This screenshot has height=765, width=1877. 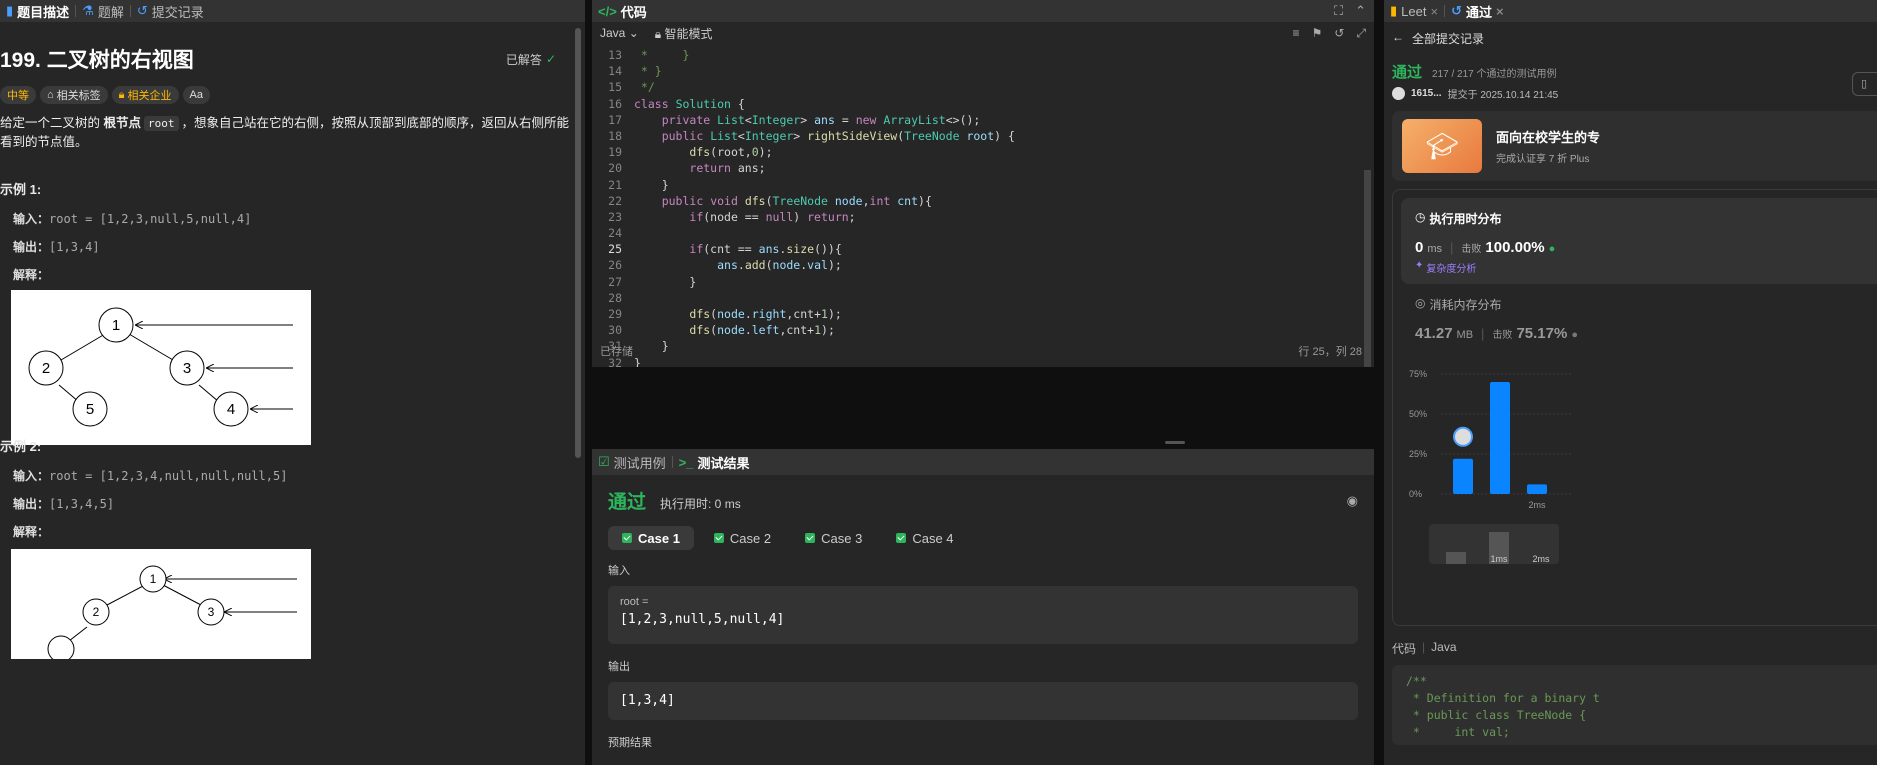 What do you see at coordinates (1639, 319) in the screenshot?
I see `memory-section: ◎ 消耗内存分布 41.27 MB | 击败 75.17% ●` at bounding box center [1639, 319].